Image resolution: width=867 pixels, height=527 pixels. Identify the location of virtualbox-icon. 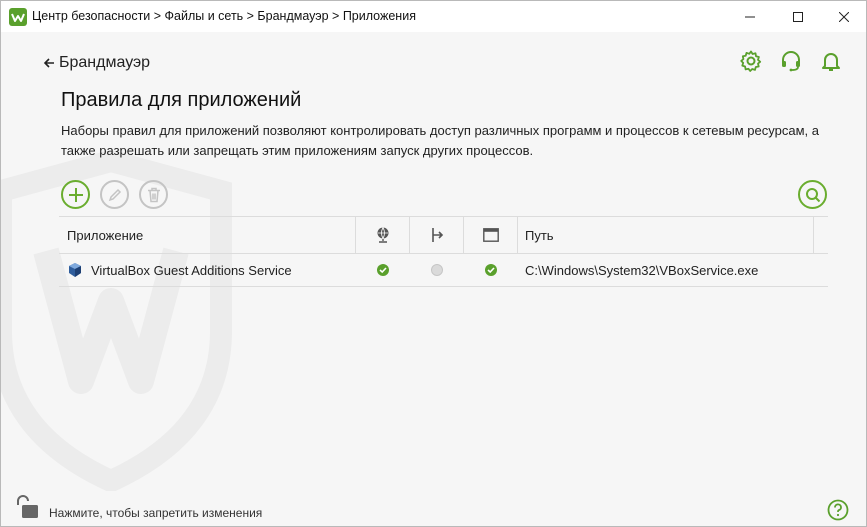
(75, 270).